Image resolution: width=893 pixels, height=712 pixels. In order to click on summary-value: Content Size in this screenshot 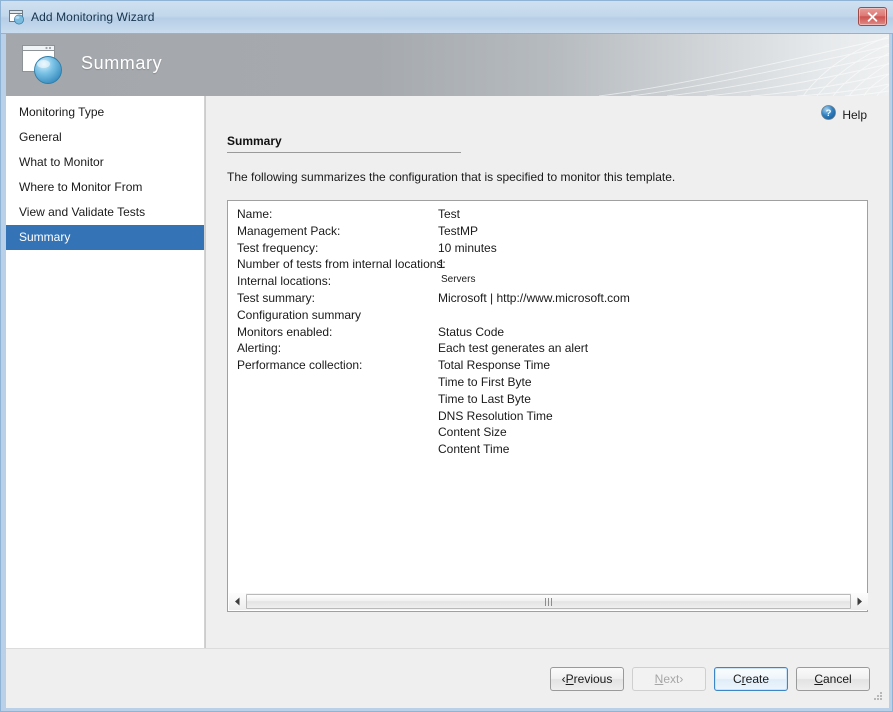, I will do `click(472, 432)`.